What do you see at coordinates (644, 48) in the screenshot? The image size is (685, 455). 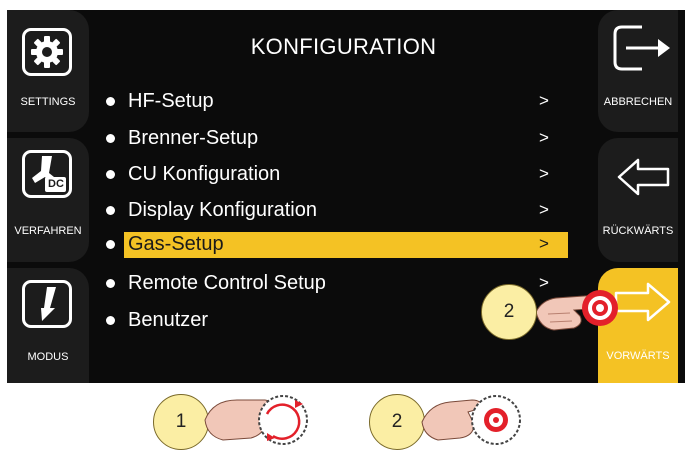 I see `exit-arrow-icon` at bounding box center [644, 48].